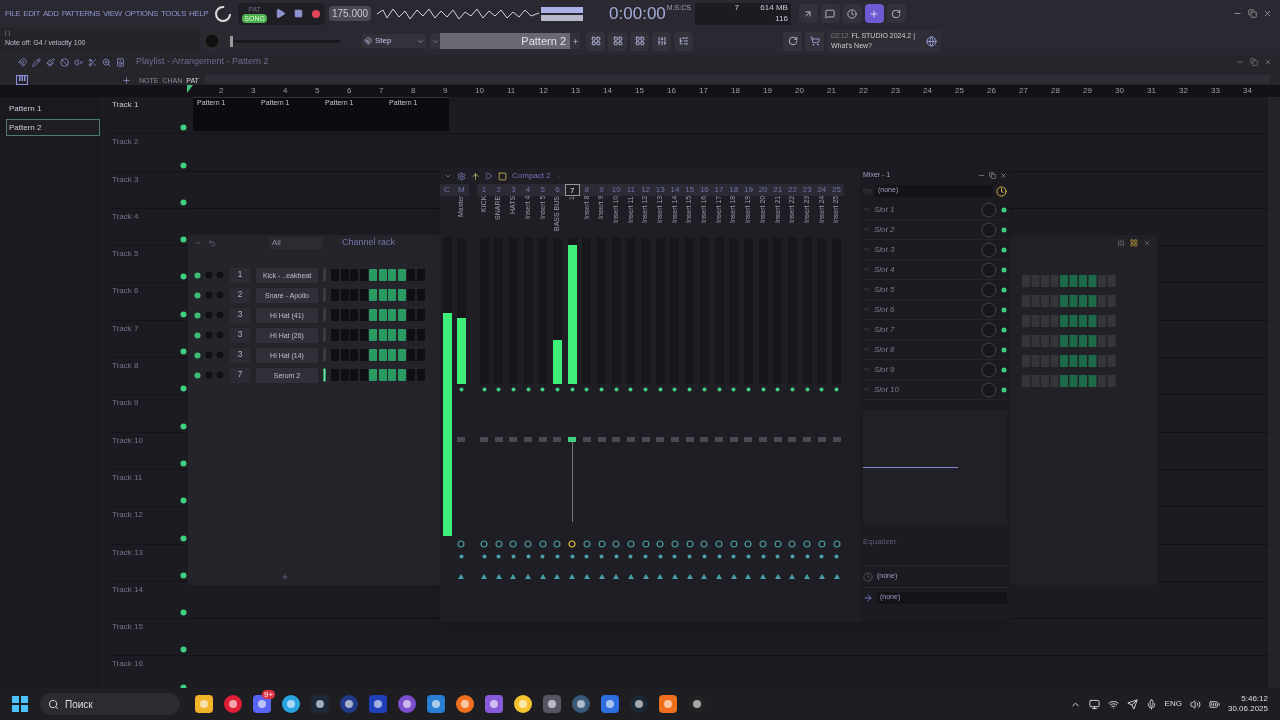 Image resolution: width=1280 pixels, height=720 pixels. Describe the element at coordinates (557, 190) in the screenshot. I see `strip-number: 6` at that location.